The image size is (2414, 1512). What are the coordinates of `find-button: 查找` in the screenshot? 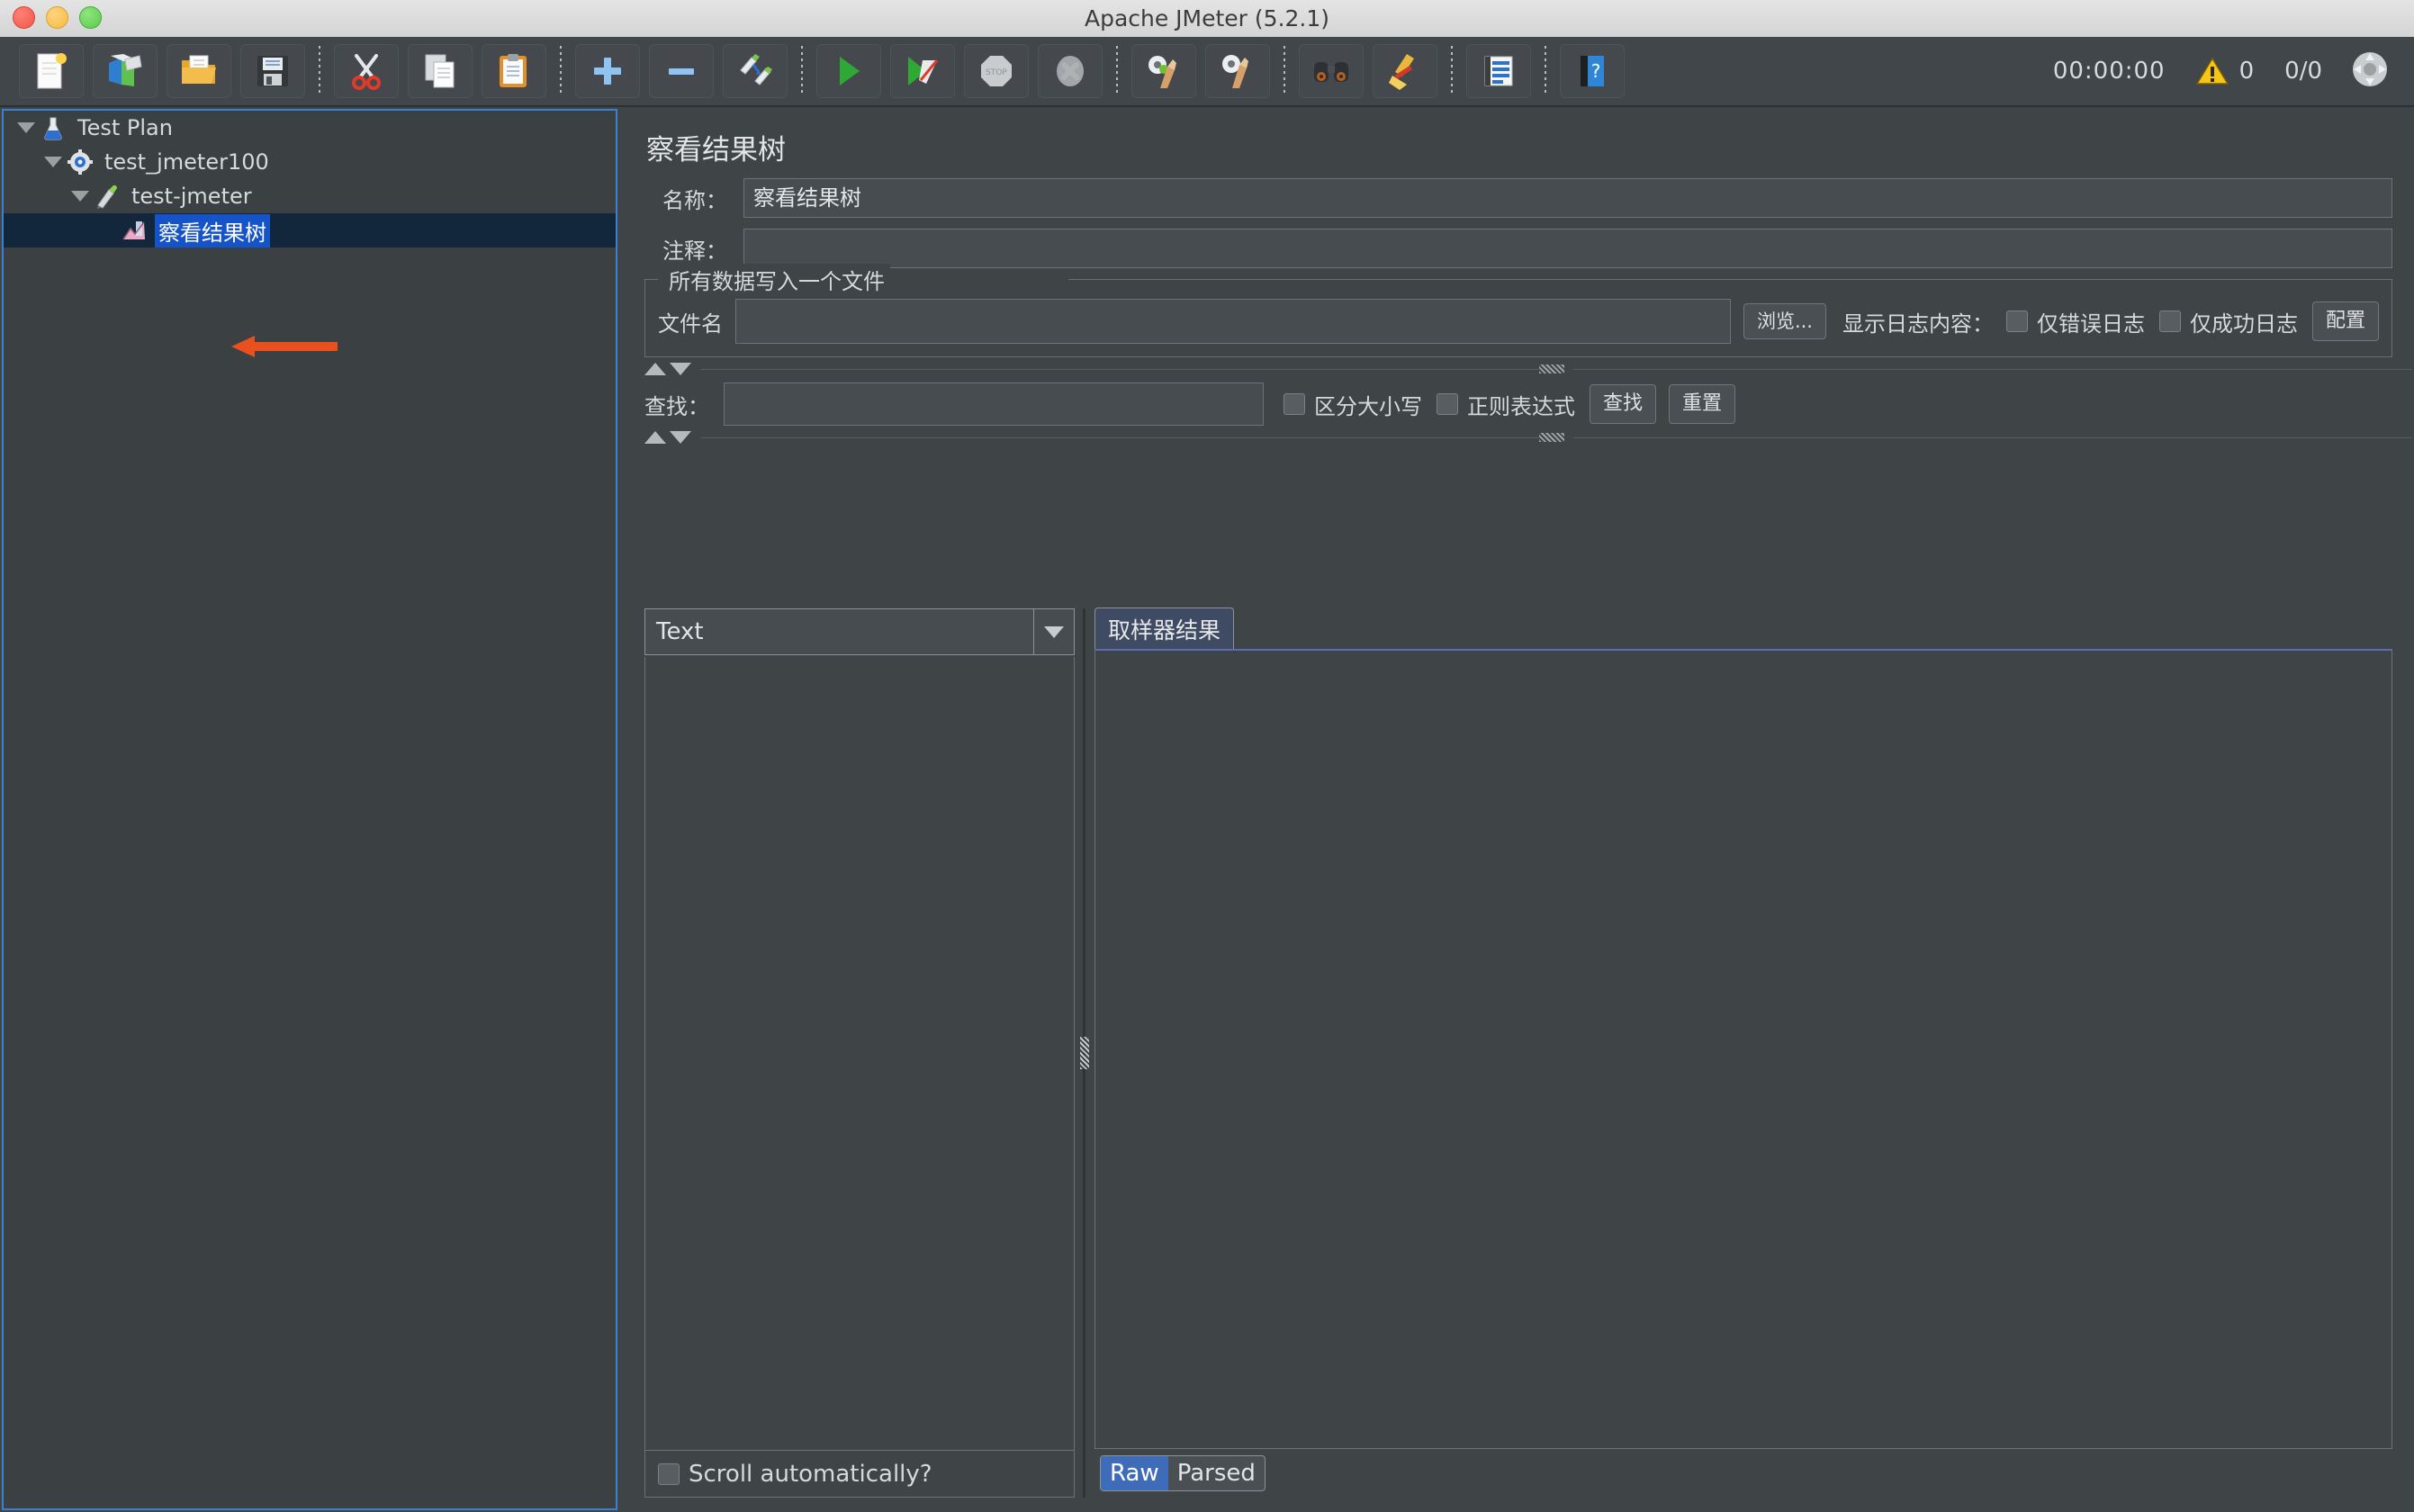 It's located at (1623, 404).